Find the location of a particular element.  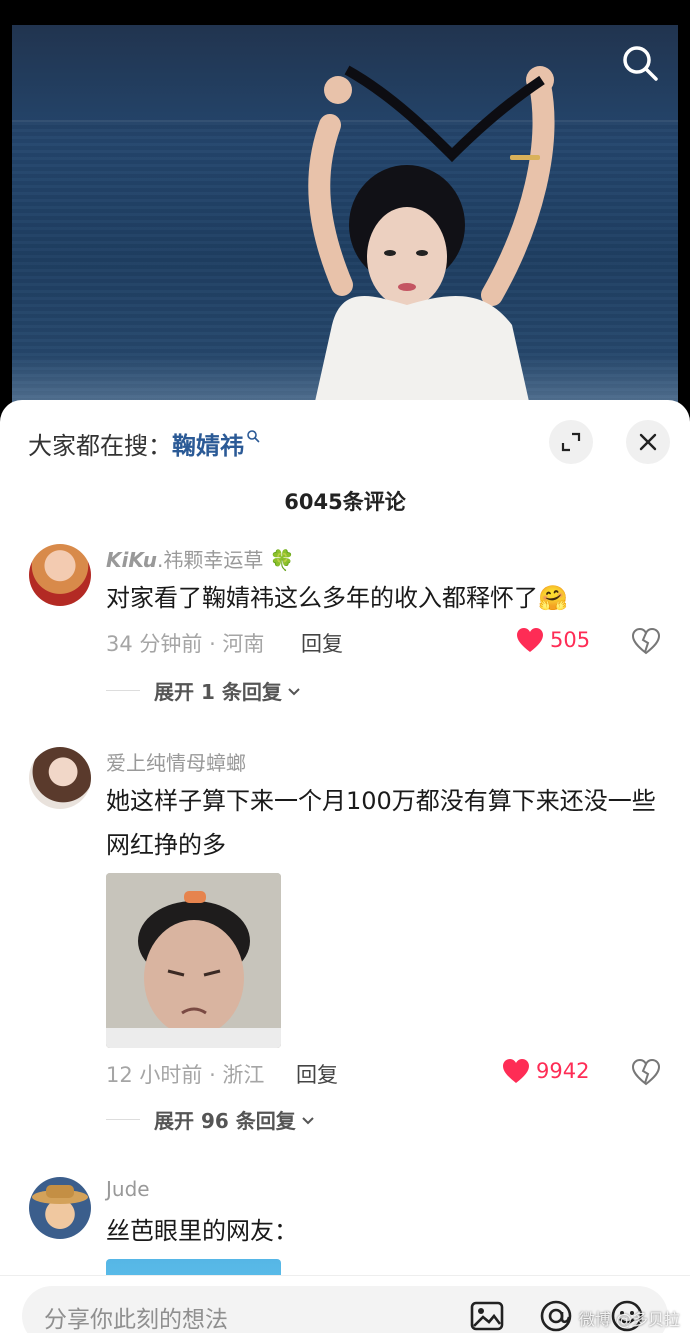

at-icon is located at coordinates (556, 1315).